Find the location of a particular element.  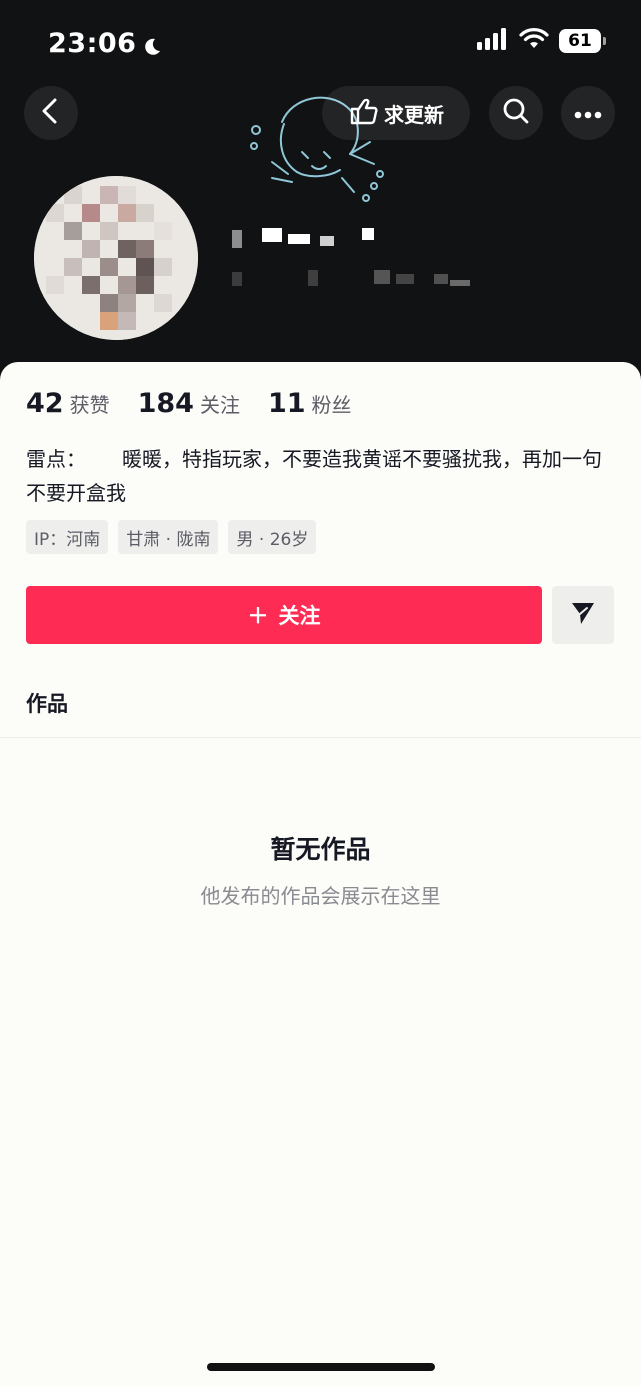

follow-button: ＋ 关注 is located at coordinates (284, 615).